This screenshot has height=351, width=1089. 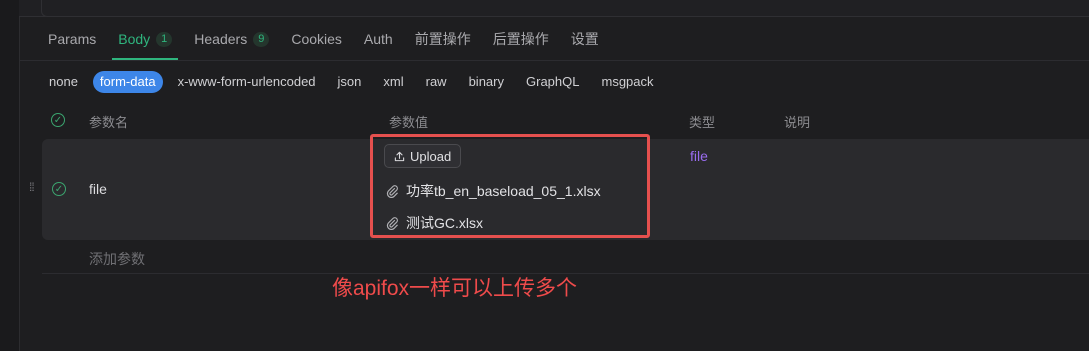 I want to click on tab-params: Params, so click(x=72, y=39).